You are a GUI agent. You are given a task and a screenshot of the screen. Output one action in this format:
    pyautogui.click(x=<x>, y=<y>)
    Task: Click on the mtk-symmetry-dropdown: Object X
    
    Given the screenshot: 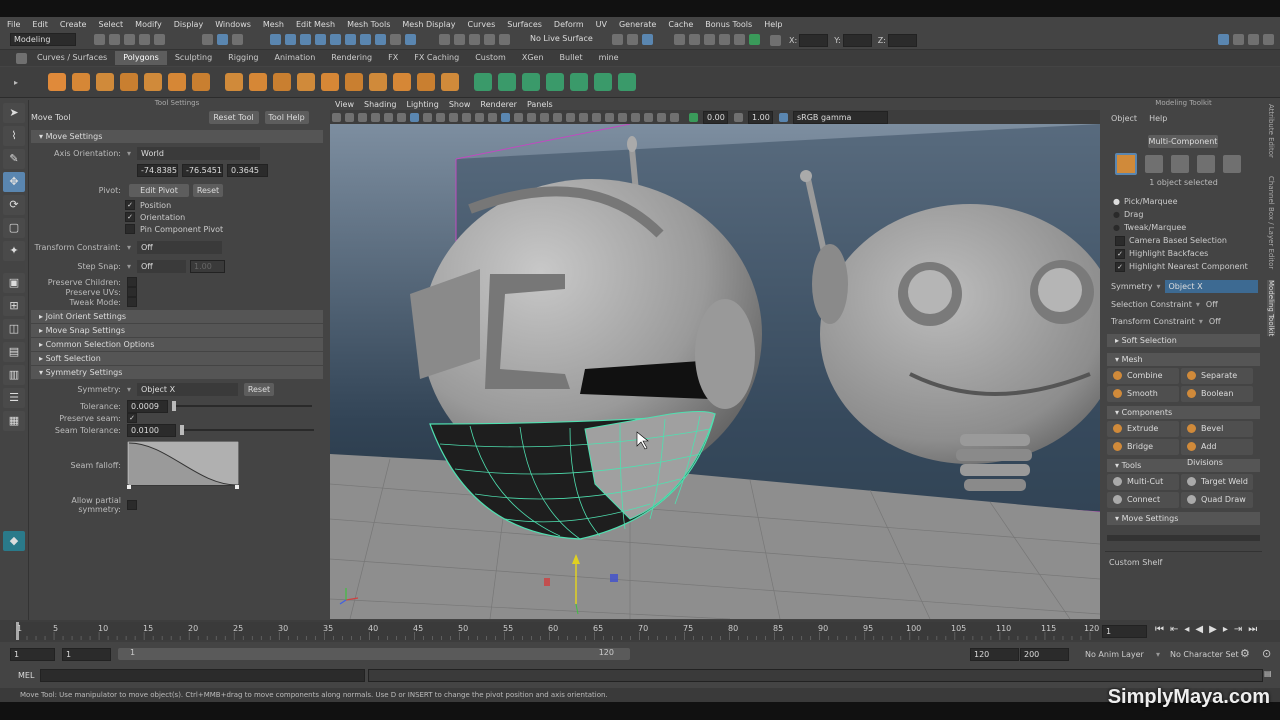 What is the action you would take?
    pyautogui.click(x=1211, y=286)
    